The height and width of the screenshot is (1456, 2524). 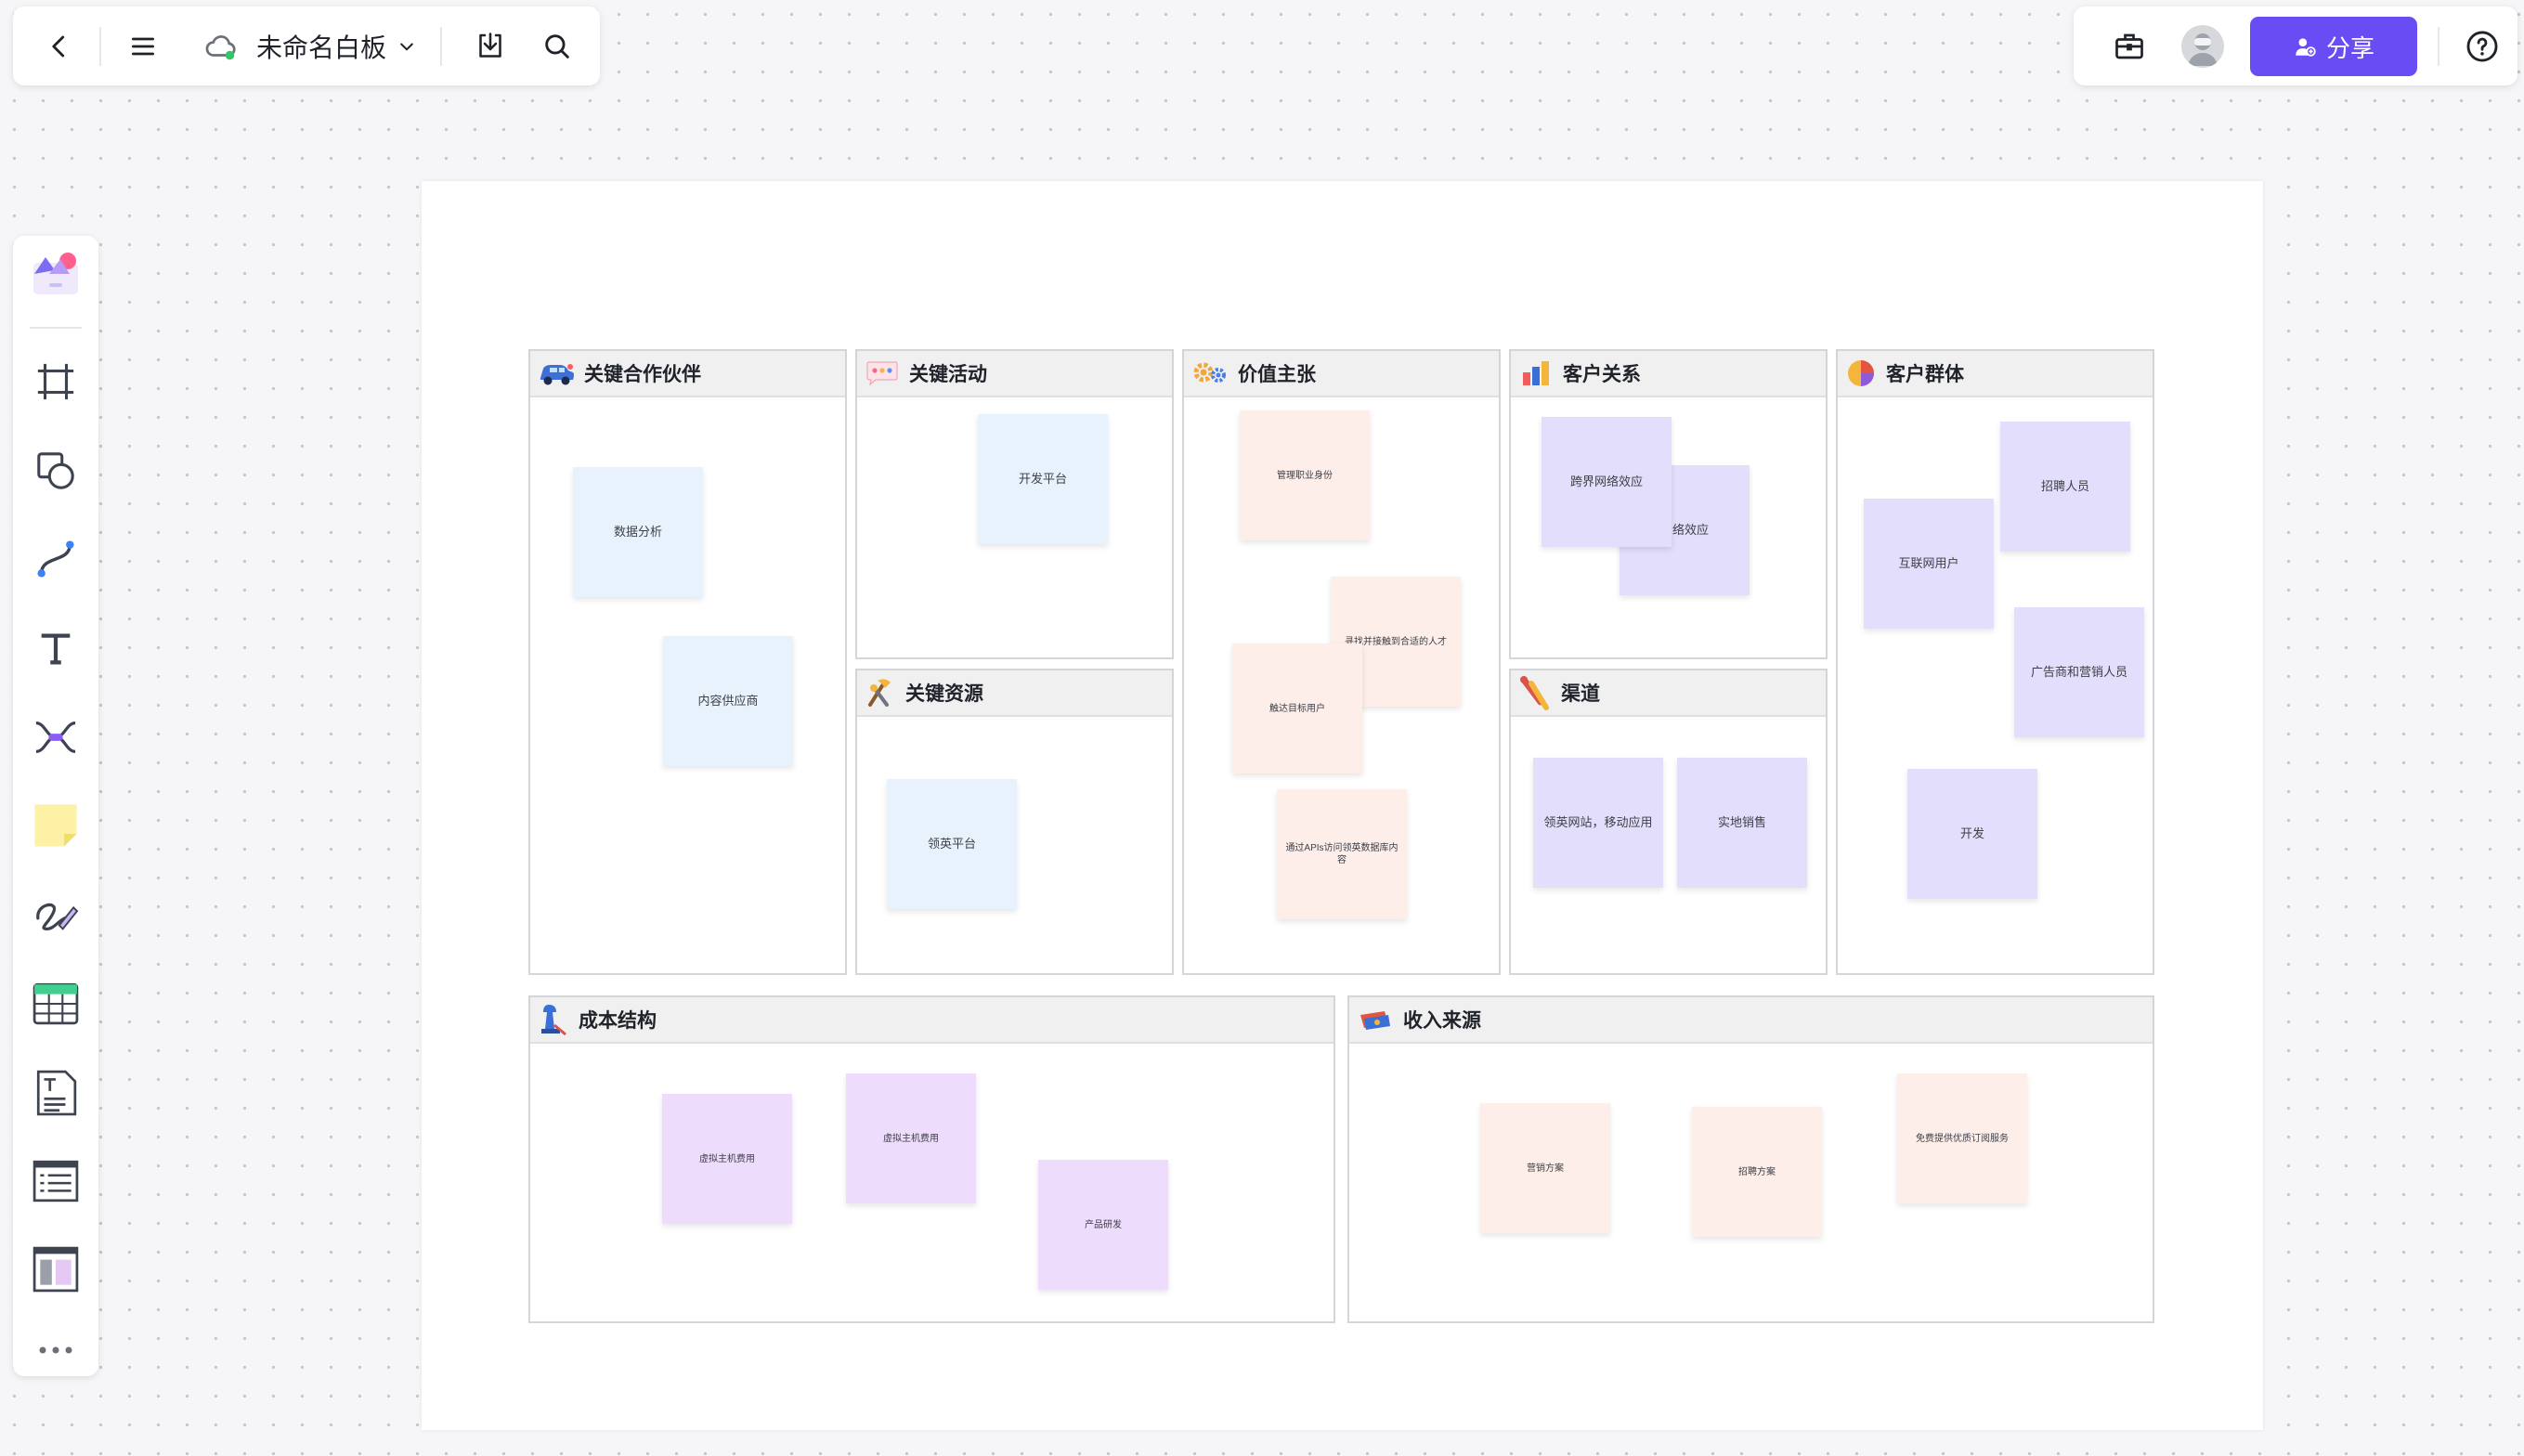 I want to click on sticky-note: 实地销售, so click(x=1742, y=823).